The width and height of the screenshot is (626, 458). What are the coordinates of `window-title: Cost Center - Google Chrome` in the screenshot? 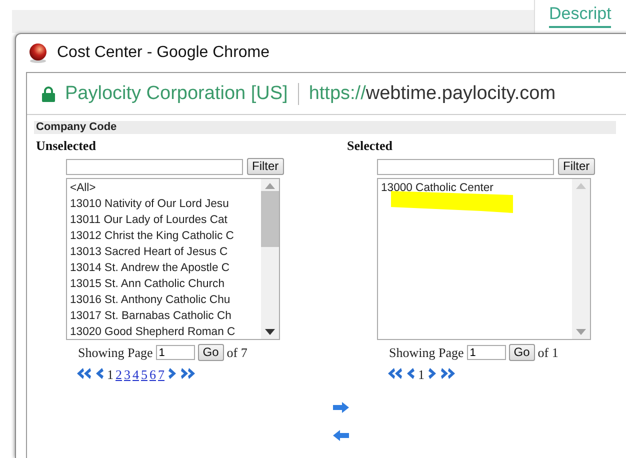 It's located at (163, 53).